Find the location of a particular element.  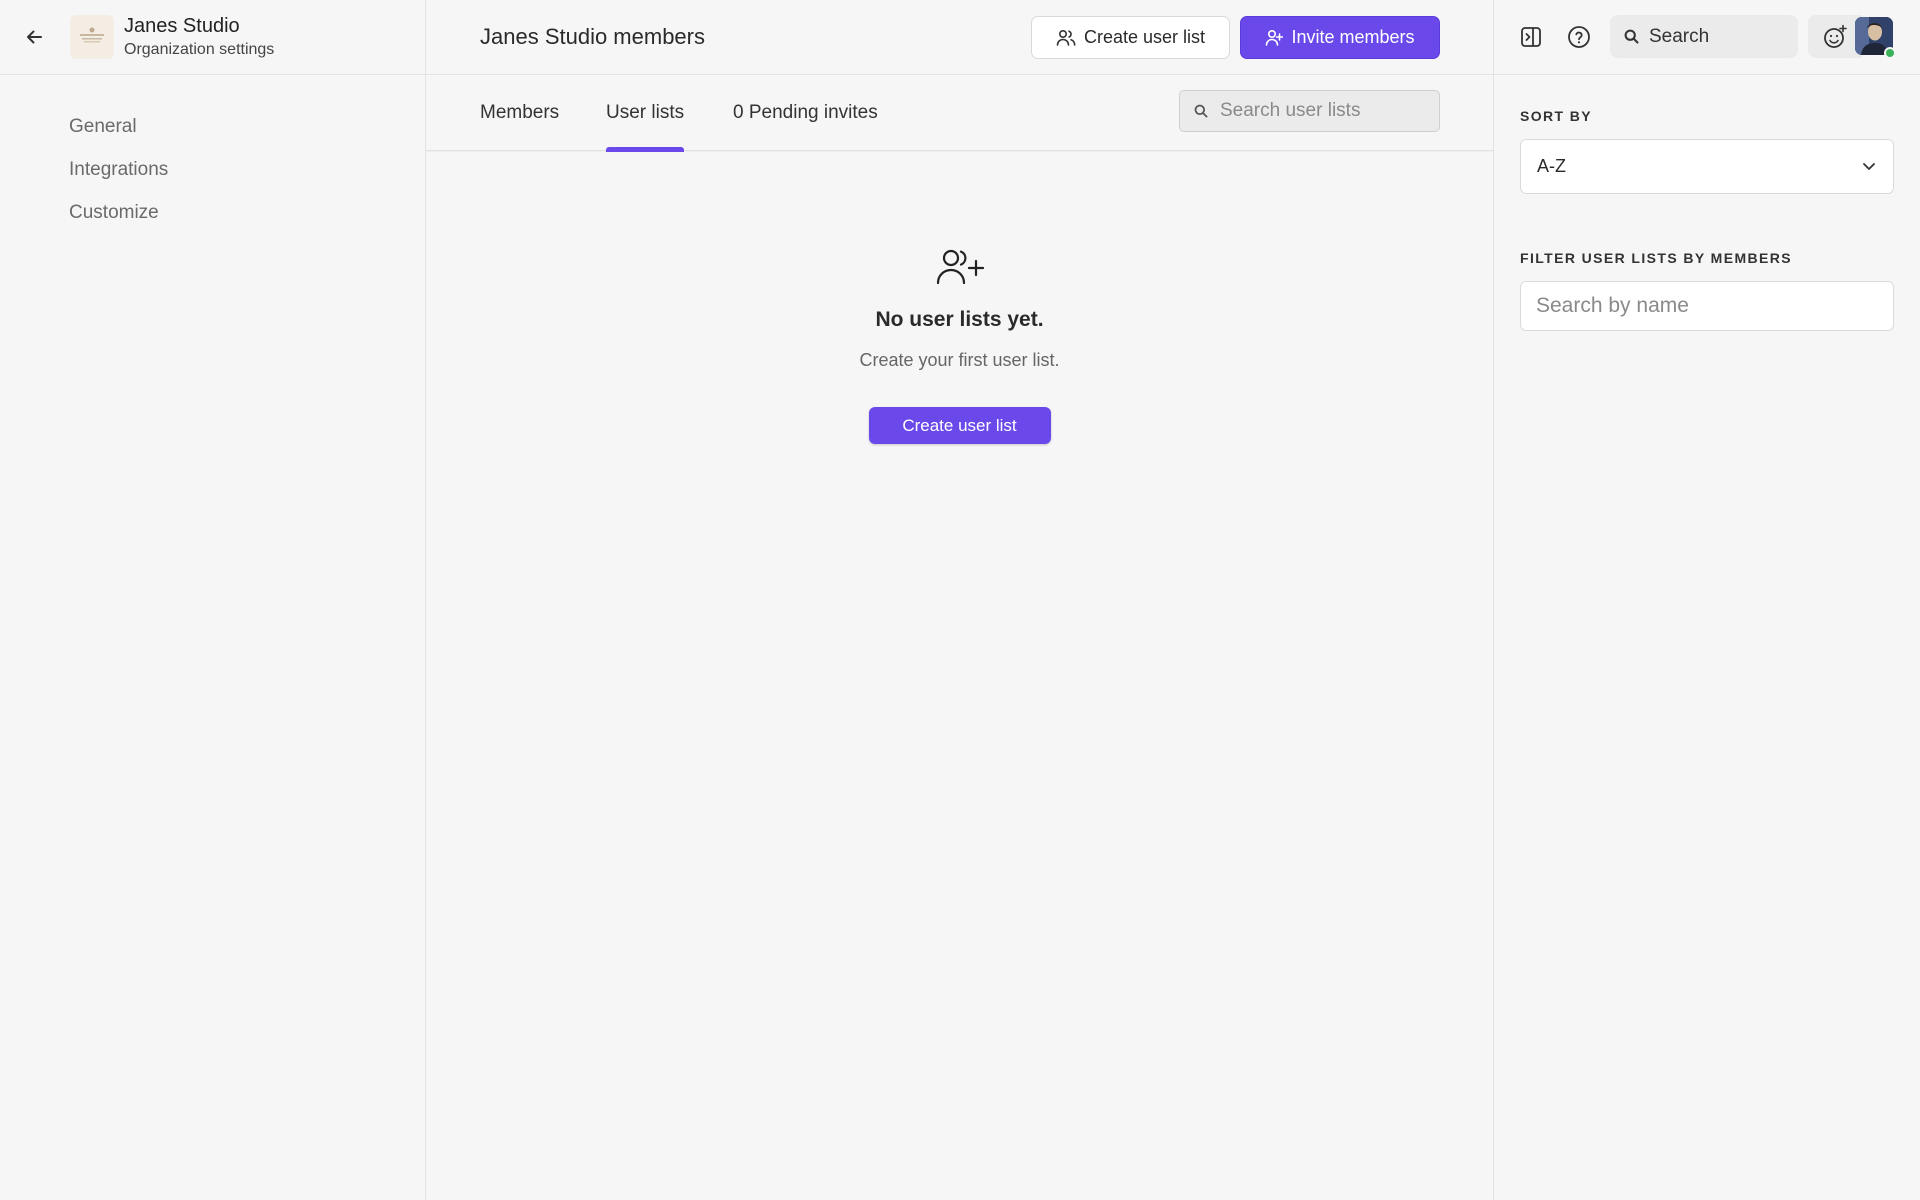

emoji-add-icon is located at coordinates (1835, 36).